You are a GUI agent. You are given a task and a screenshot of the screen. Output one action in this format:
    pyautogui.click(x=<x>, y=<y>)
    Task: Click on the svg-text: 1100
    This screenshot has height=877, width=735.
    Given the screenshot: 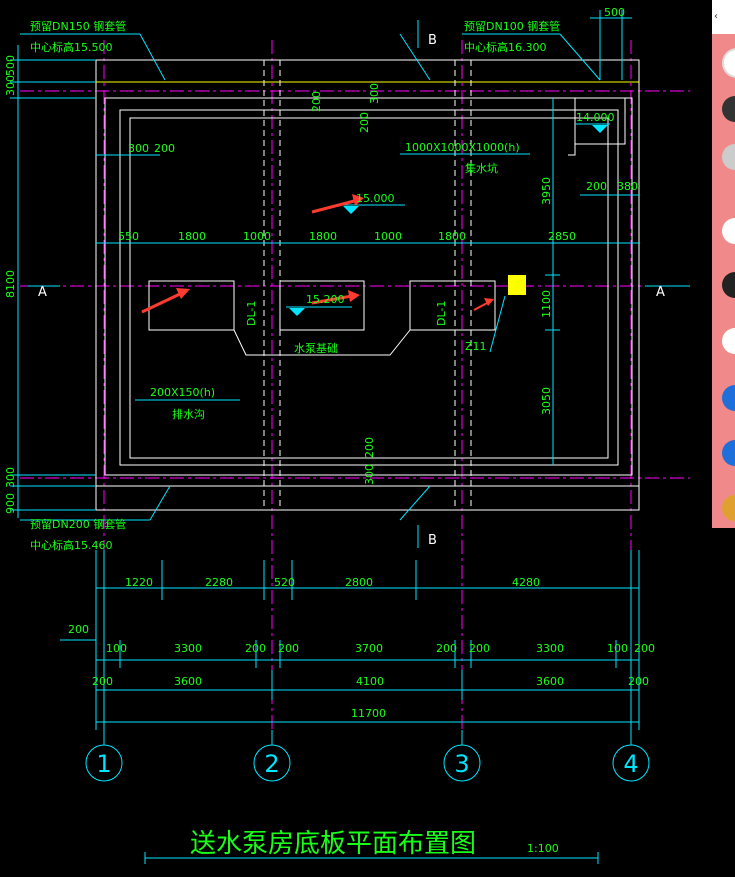 What is the action you would take?
    pyautogui.click(x=546, y=304)
    